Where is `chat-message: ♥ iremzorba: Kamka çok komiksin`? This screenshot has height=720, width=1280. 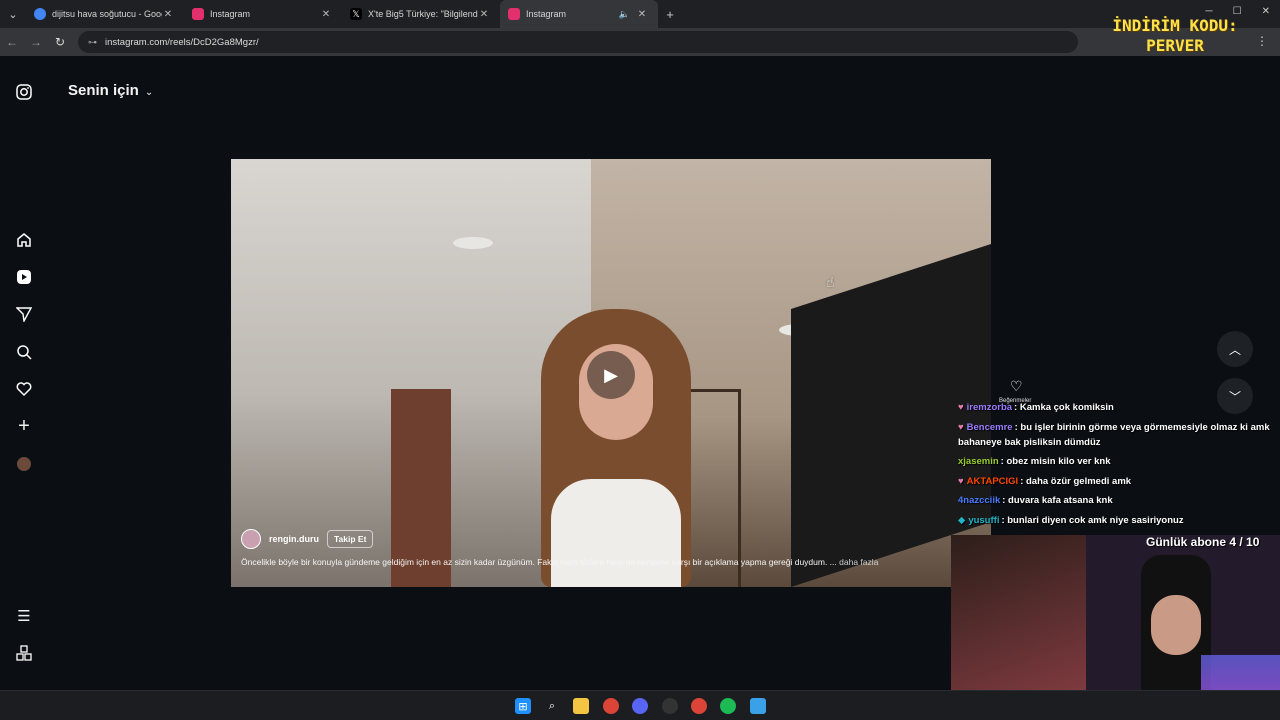 chat-message: ♥ iremzorba: Kamka çok komiksin is located at coordinates (1116, 407).